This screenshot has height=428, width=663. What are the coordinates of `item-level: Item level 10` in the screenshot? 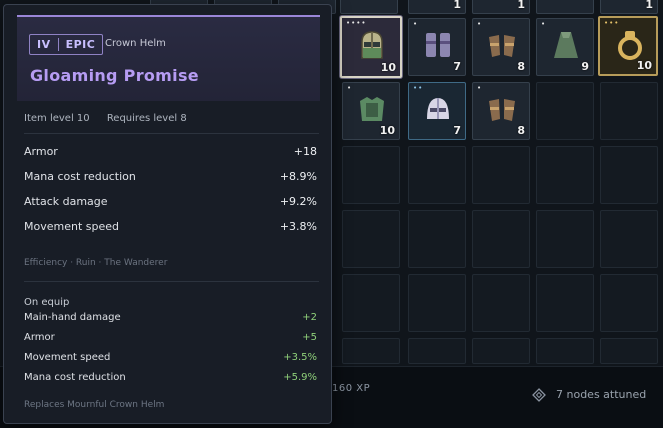 It's located at (57, 118).